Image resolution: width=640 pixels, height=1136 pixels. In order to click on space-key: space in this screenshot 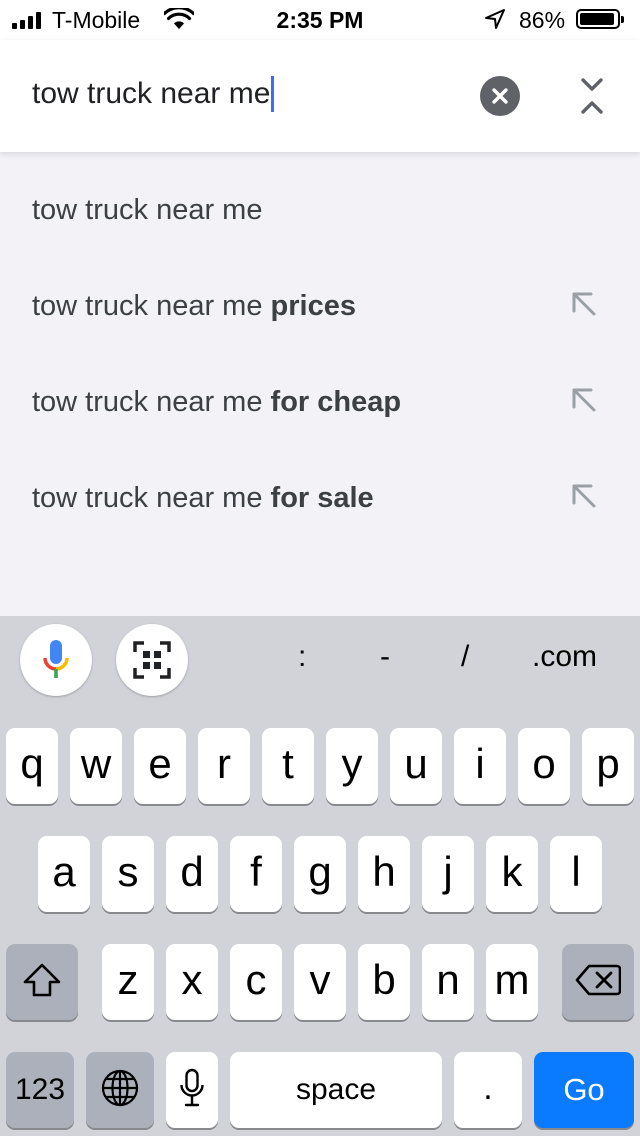, I will do `click(336, 1090)`.